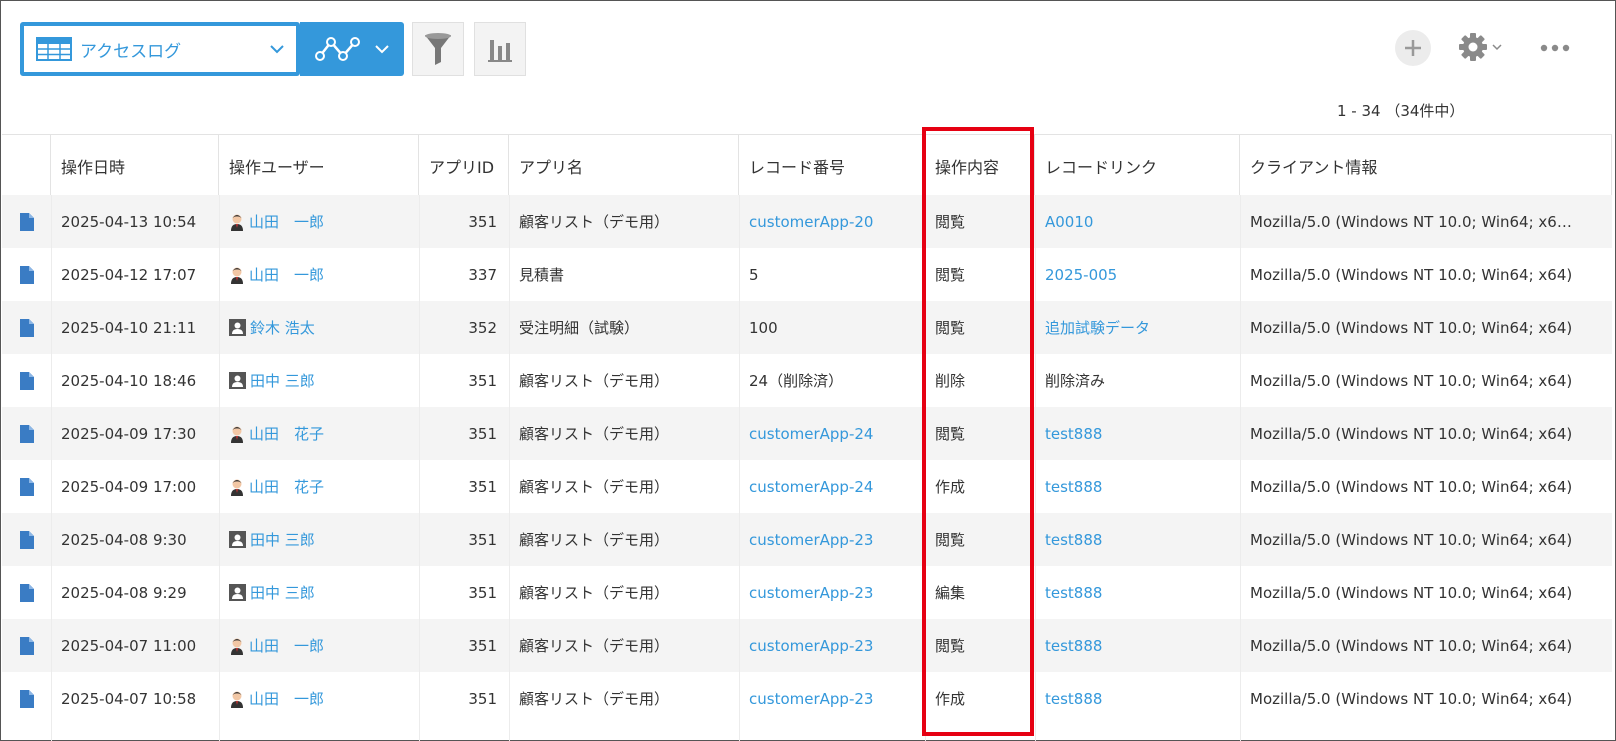  What do you see at coordinates (1480, 47) in the screenshot?
I see `settings-button` at bounding box center [1480, 47].